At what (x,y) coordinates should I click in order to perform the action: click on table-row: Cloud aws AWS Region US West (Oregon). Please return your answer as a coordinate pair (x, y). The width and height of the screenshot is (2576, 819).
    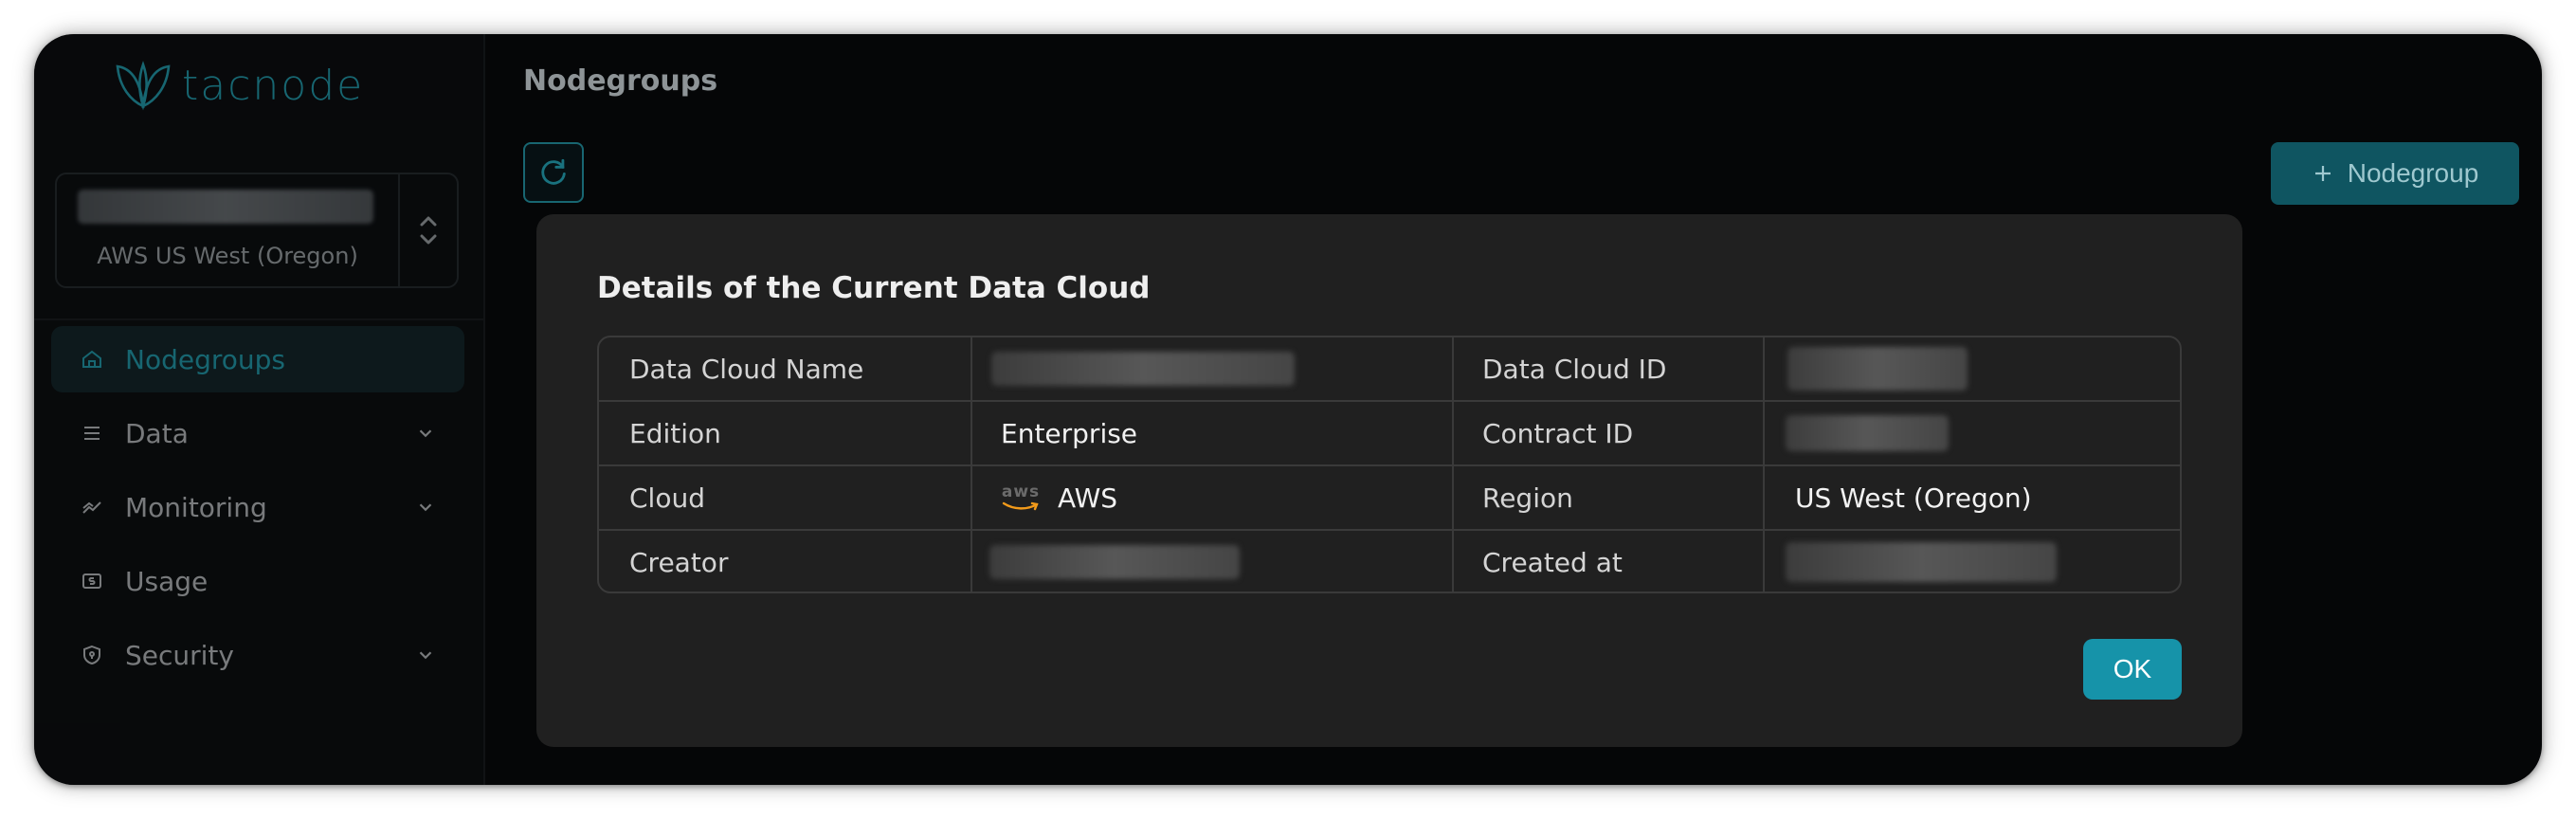
    Looking at the image, I should click on (1389, 498).